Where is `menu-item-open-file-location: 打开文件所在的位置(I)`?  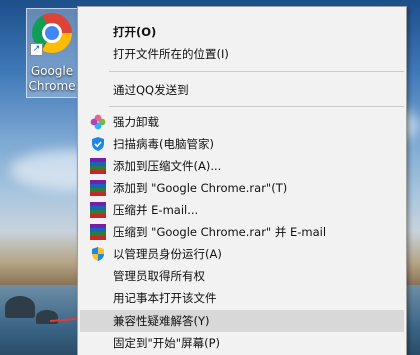 menu-item-open-file-location: 打开文件所在的位置(I) is located at coordinates (242, 54).